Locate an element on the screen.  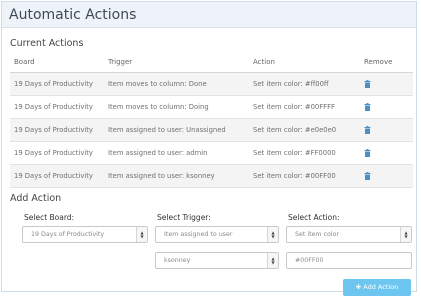
column-header-remove: Remove is located at coordinates (386, 62).